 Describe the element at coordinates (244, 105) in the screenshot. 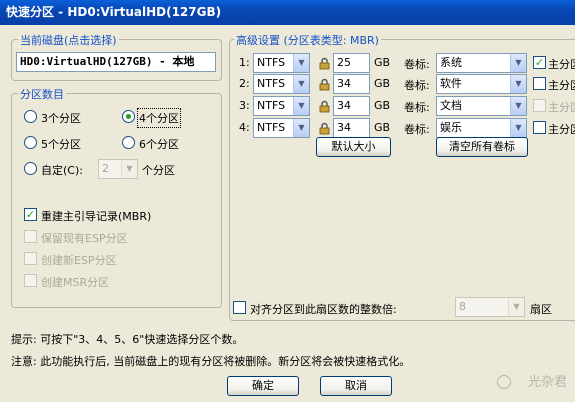

I see `row-index: 3:` at that location.